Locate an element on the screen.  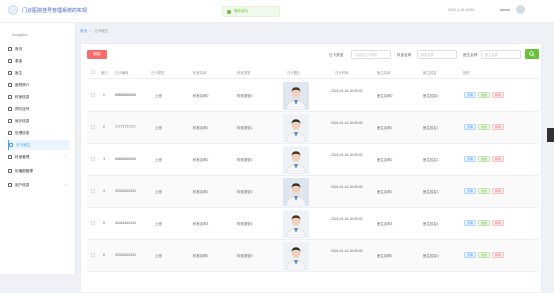
cell-doctor-name: 医生名称5 is located at coordinates (385, 256).